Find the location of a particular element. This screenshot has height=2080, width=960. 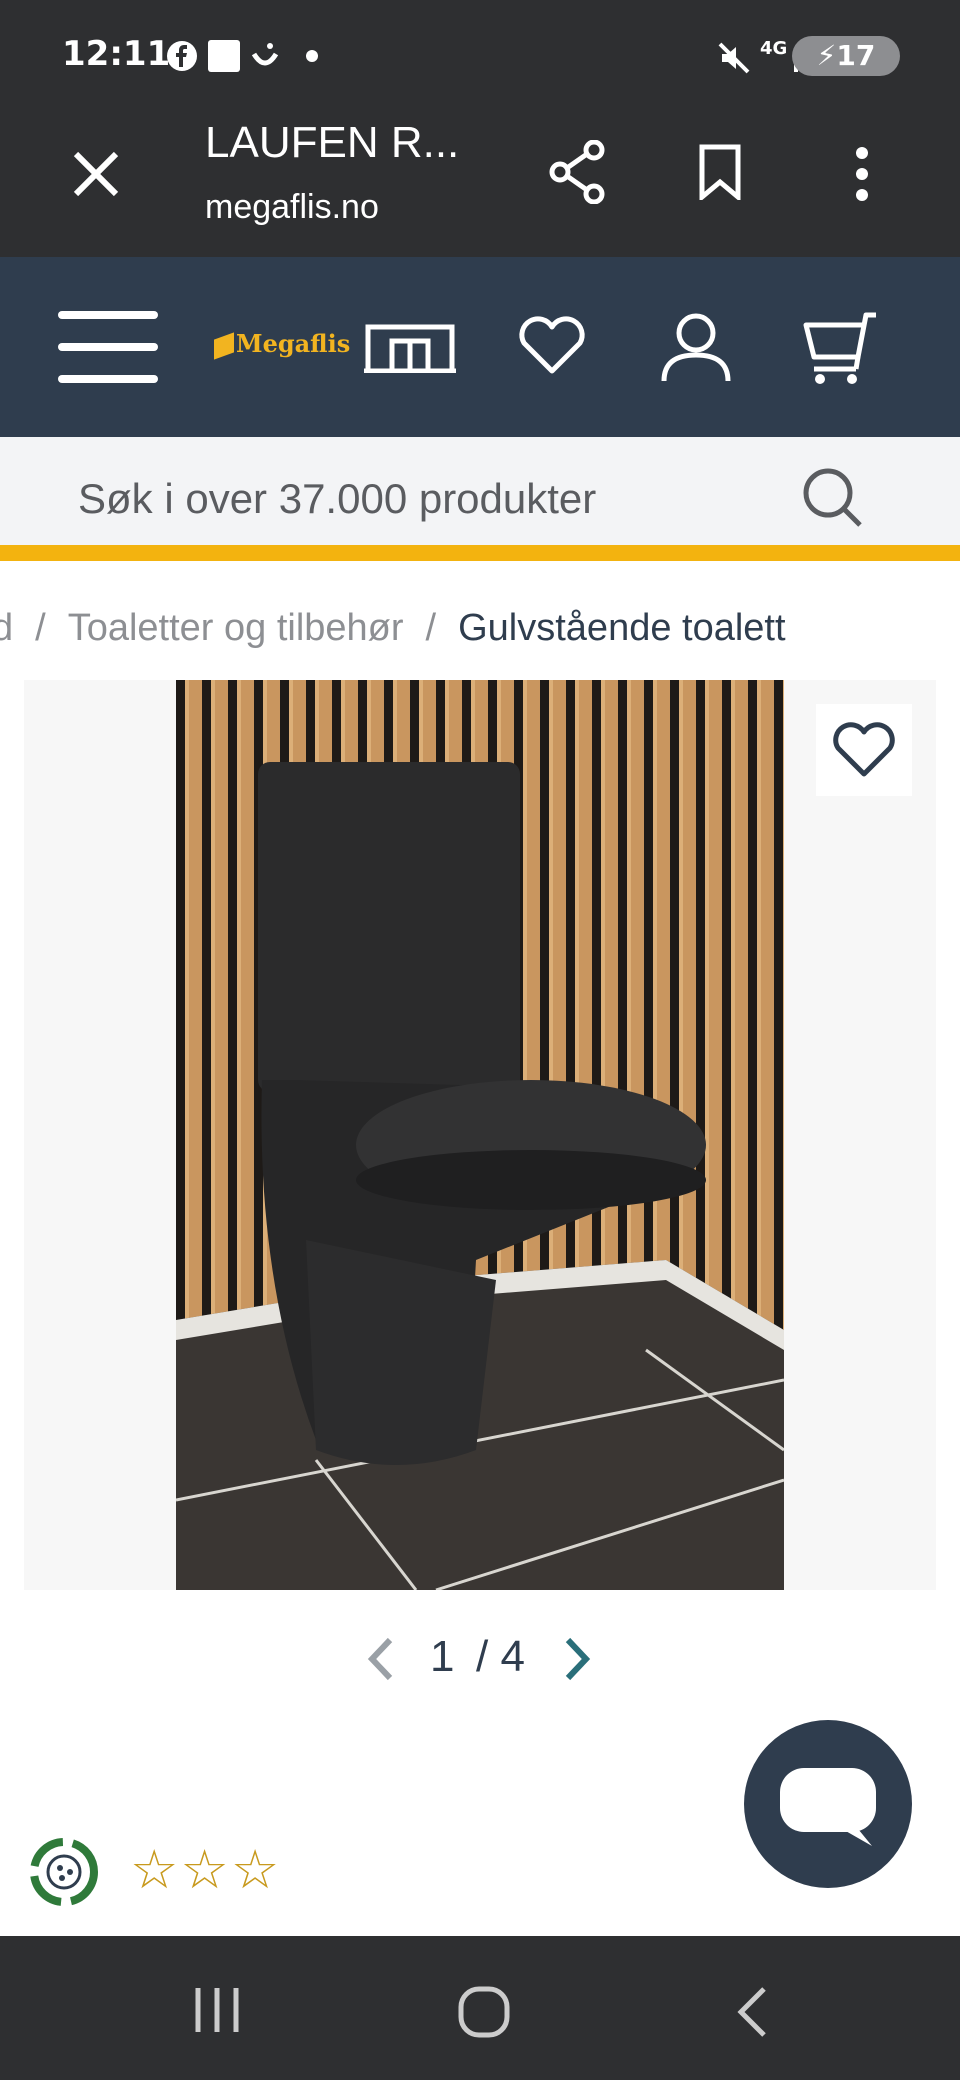

search-bar: Søk i over 37.000 produkter is located at coordinates (480, 499).